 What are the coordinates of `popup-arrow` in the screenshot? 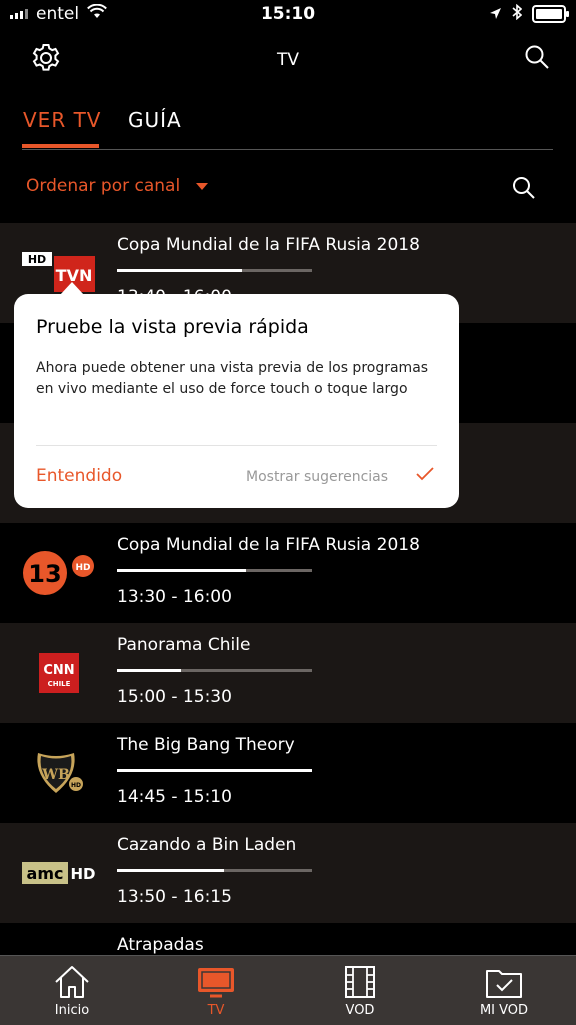 It's located at (72, 288).